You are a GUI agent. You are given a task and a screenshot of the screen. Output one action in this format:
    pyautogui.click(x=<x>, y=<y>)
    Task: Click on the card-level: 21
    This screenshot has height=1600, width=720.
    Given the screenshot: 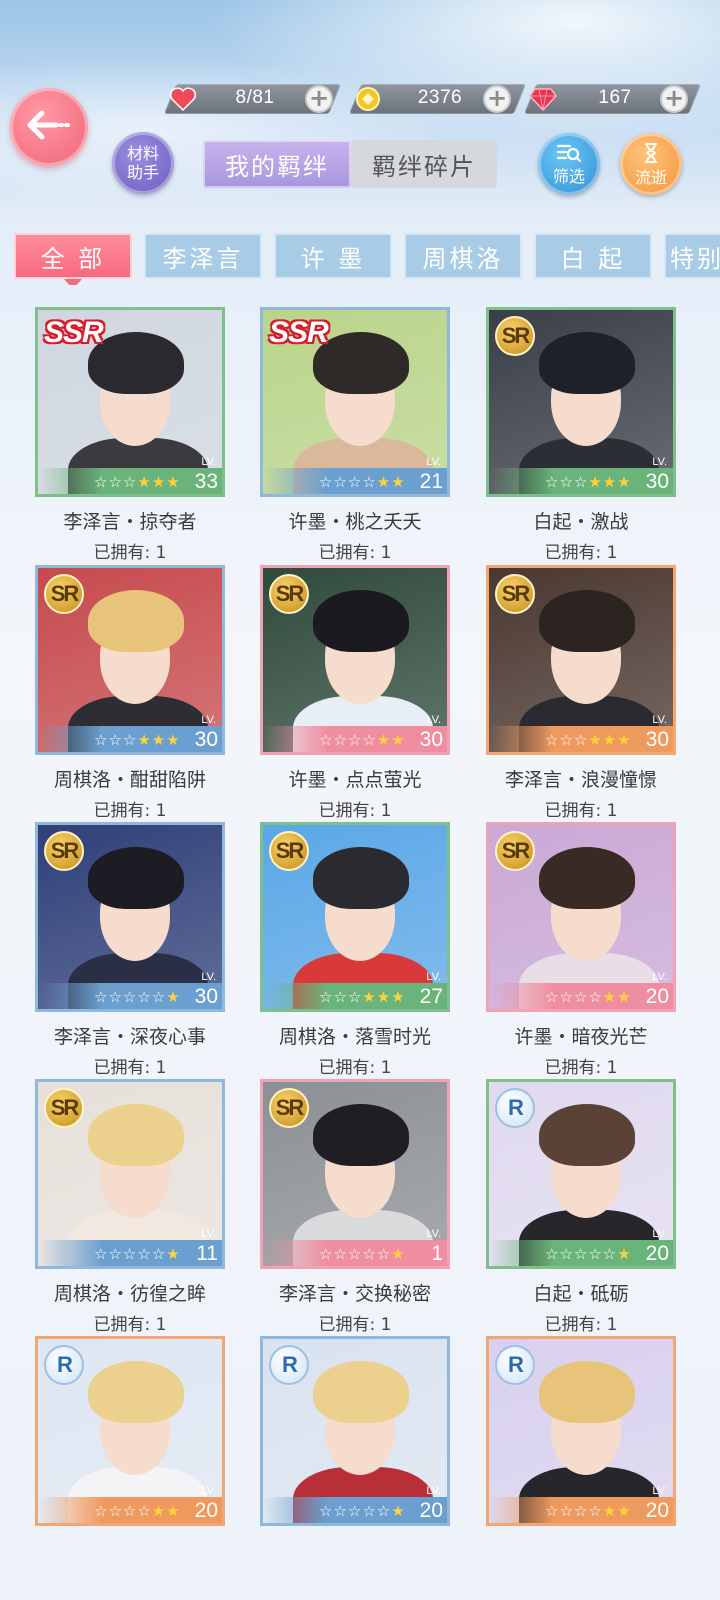 What is the action you would take?
    pyautogui.click(x=431, y=481)
    